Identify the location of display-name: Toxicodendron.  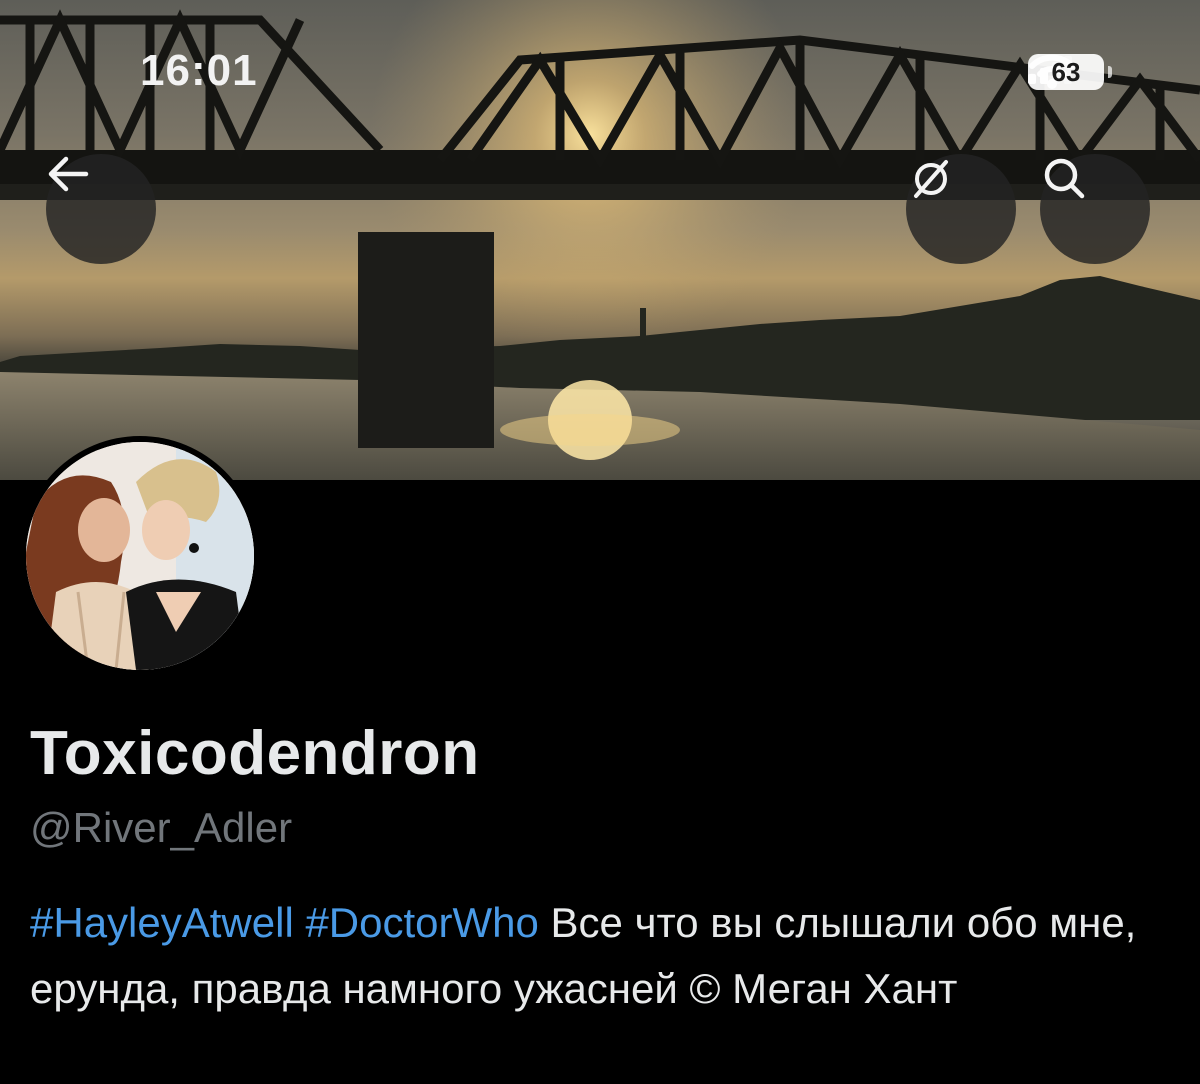
(255, 753).